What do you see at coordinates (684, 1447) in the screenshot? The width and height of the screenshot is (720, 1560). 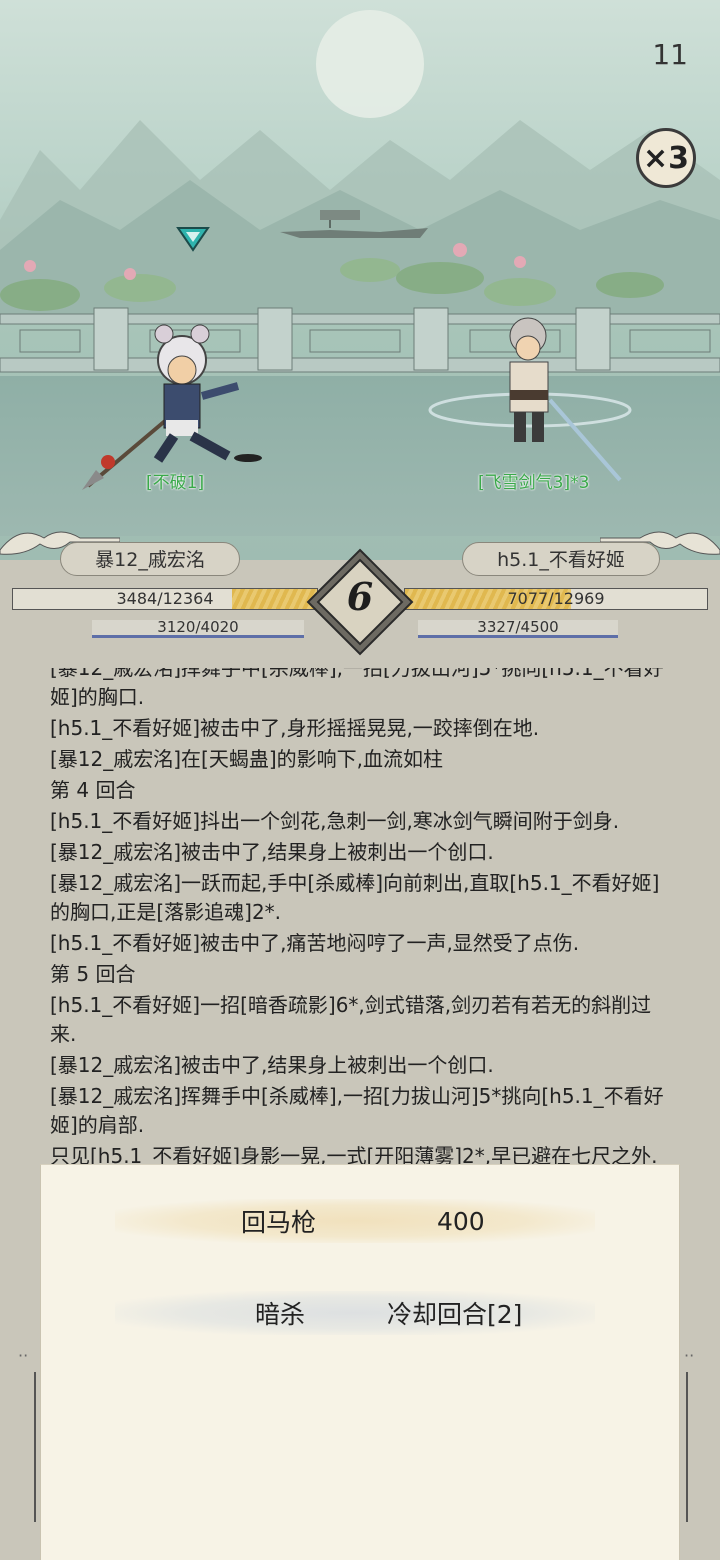 I see `side-bracket-right` at bounding box center [684, 1447].